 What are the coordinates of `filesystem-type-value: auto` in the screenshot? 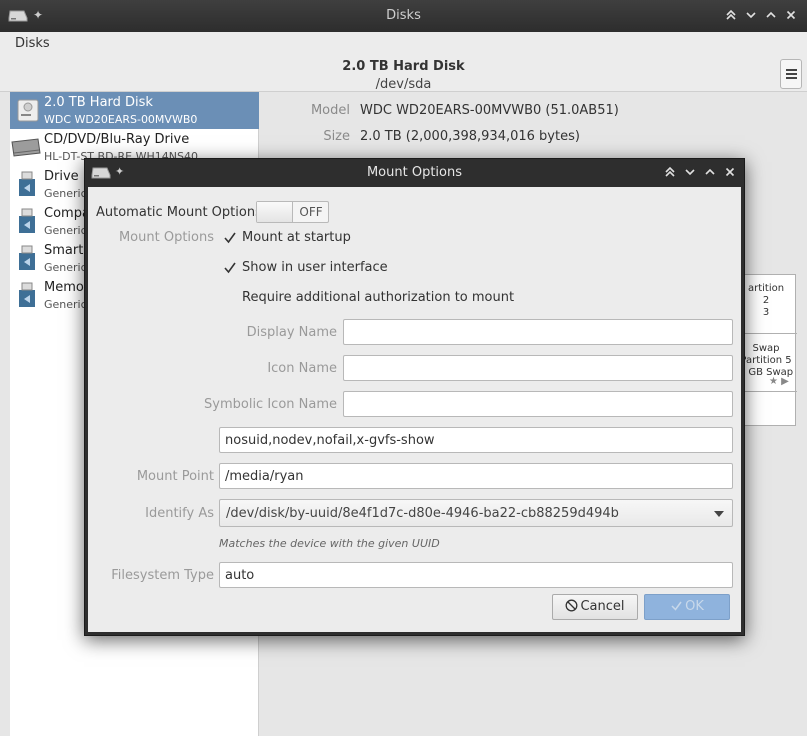 It's located at (240, 575).